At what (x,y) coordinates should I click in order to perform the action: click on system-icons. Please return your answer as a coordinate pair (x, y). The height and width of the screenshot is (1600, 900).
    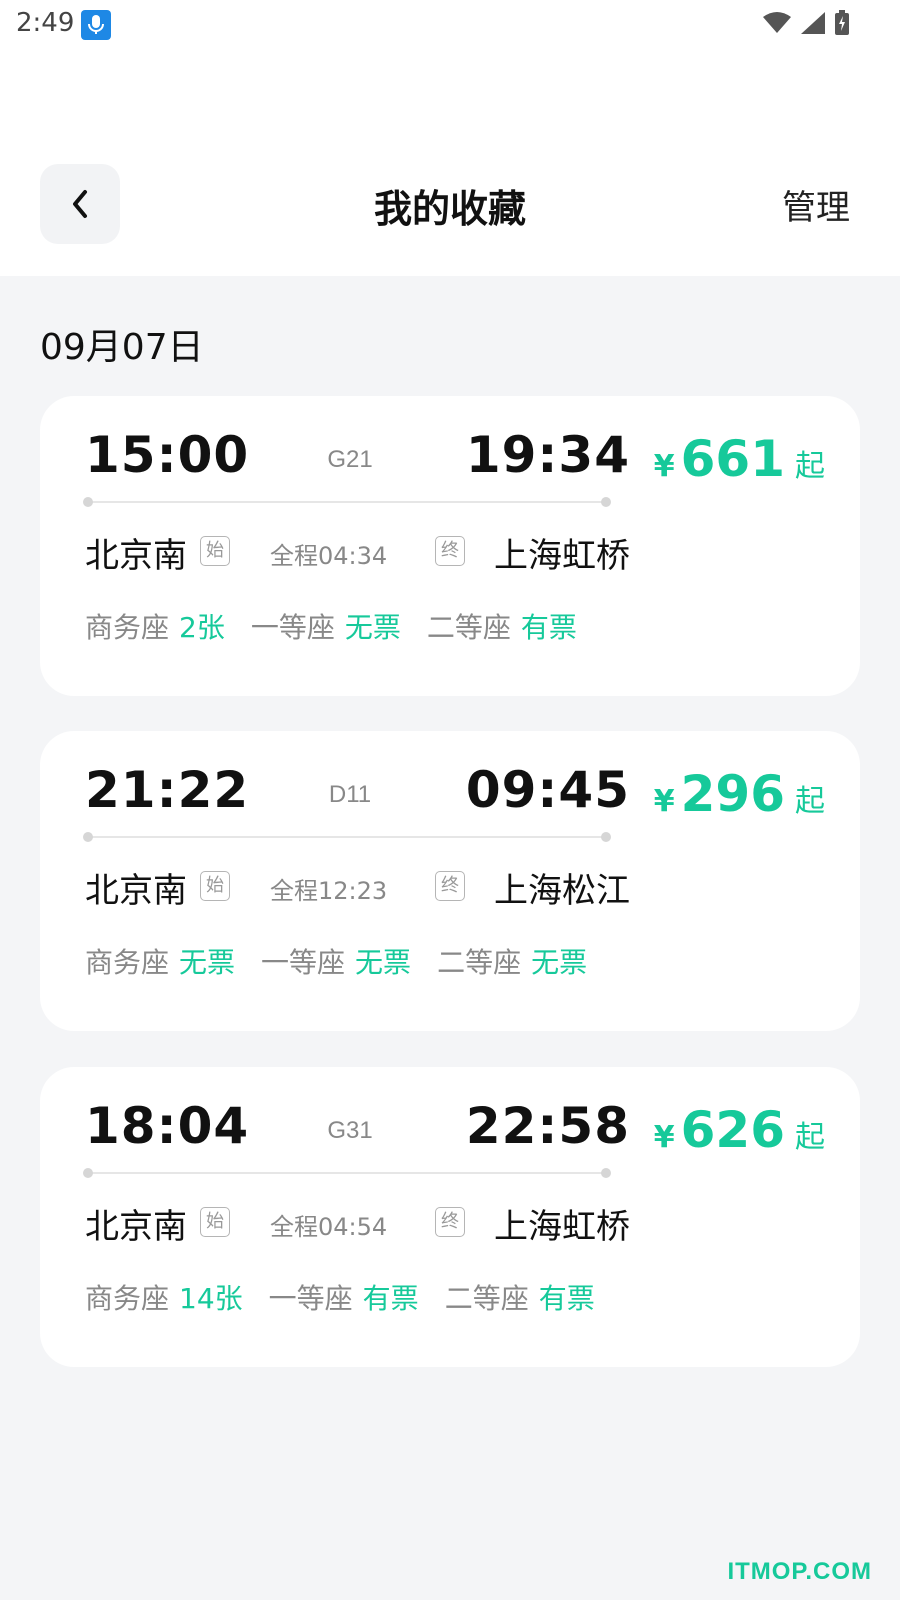
    Looking at the image, I should click on (806, 23).